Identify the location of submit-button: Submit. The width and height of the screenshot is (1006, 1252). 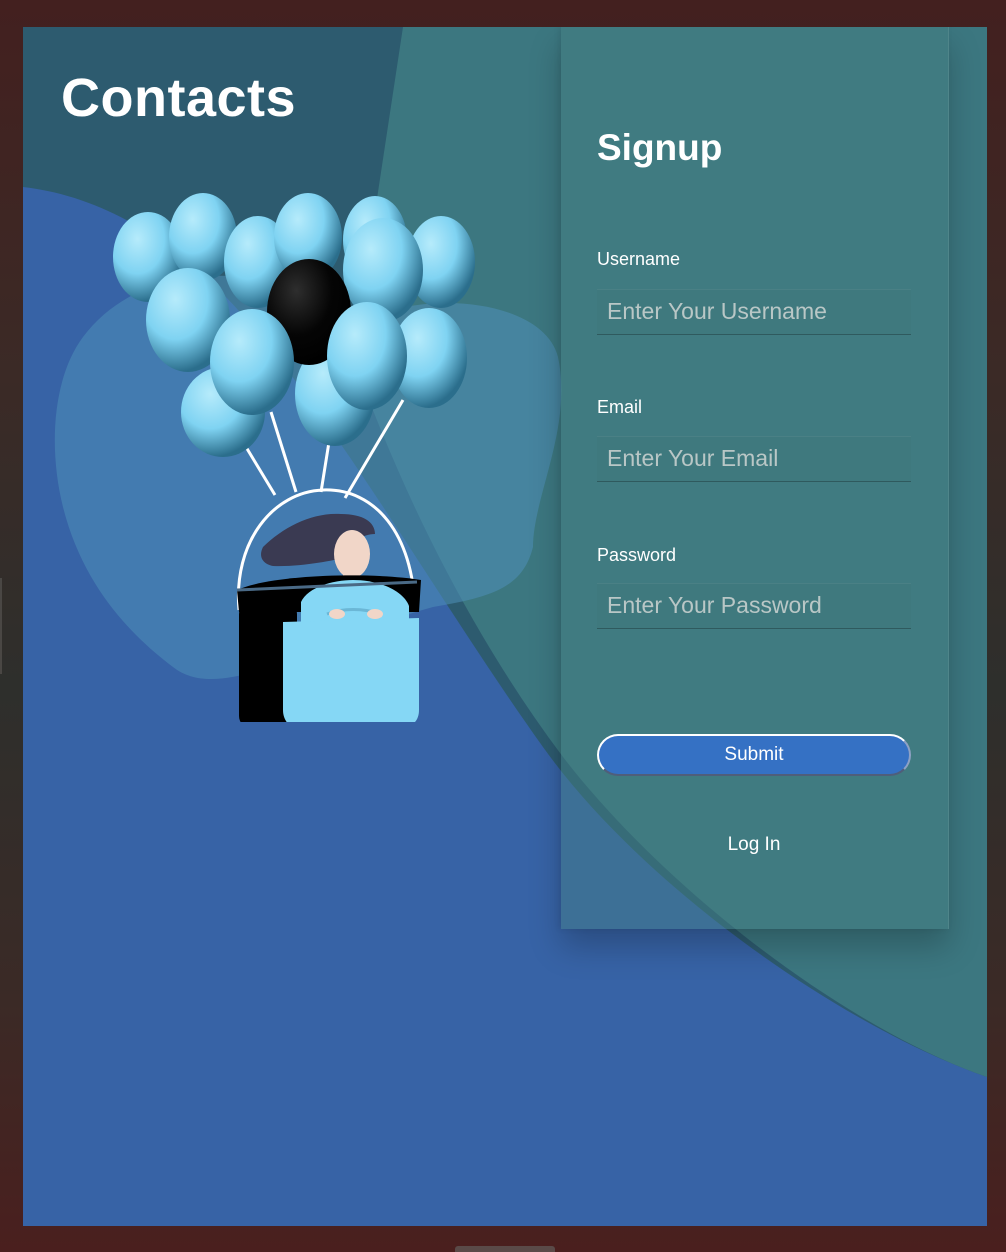
(754, 755).